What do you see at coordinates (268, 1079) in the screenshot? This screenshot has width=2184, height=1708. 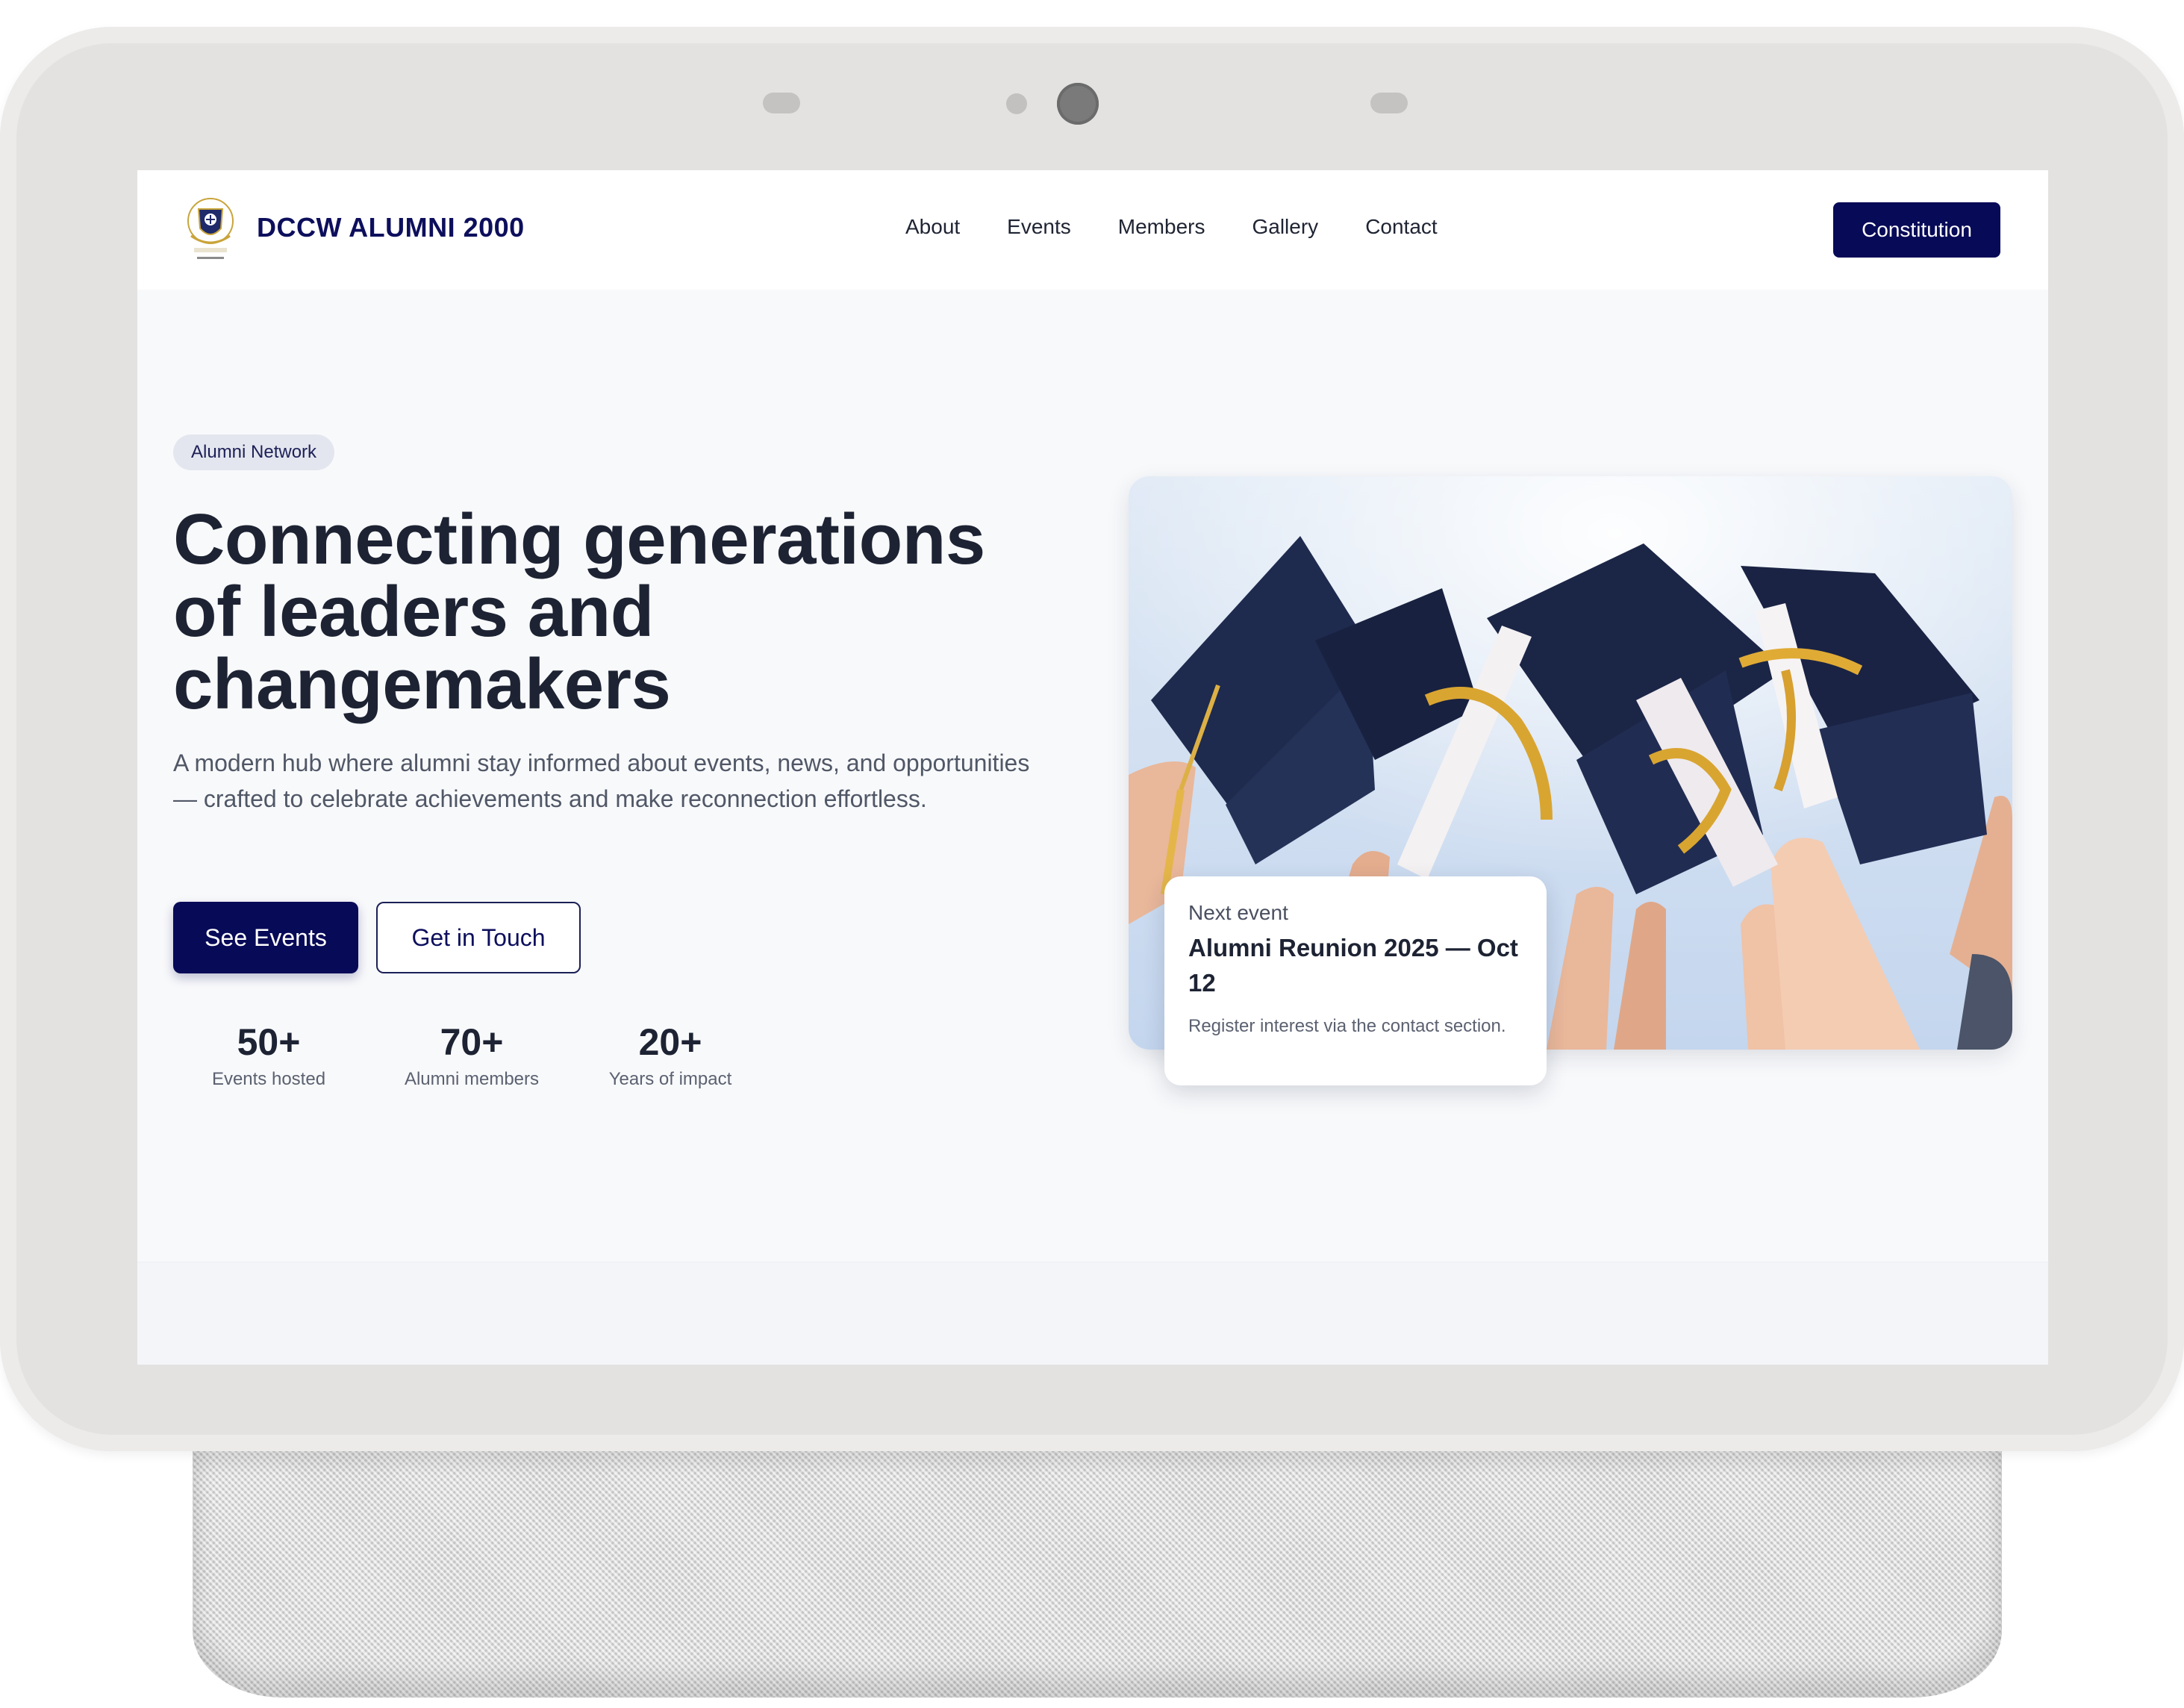 I see `stat-label: Events hosted` at bounding box center [268, 1079].